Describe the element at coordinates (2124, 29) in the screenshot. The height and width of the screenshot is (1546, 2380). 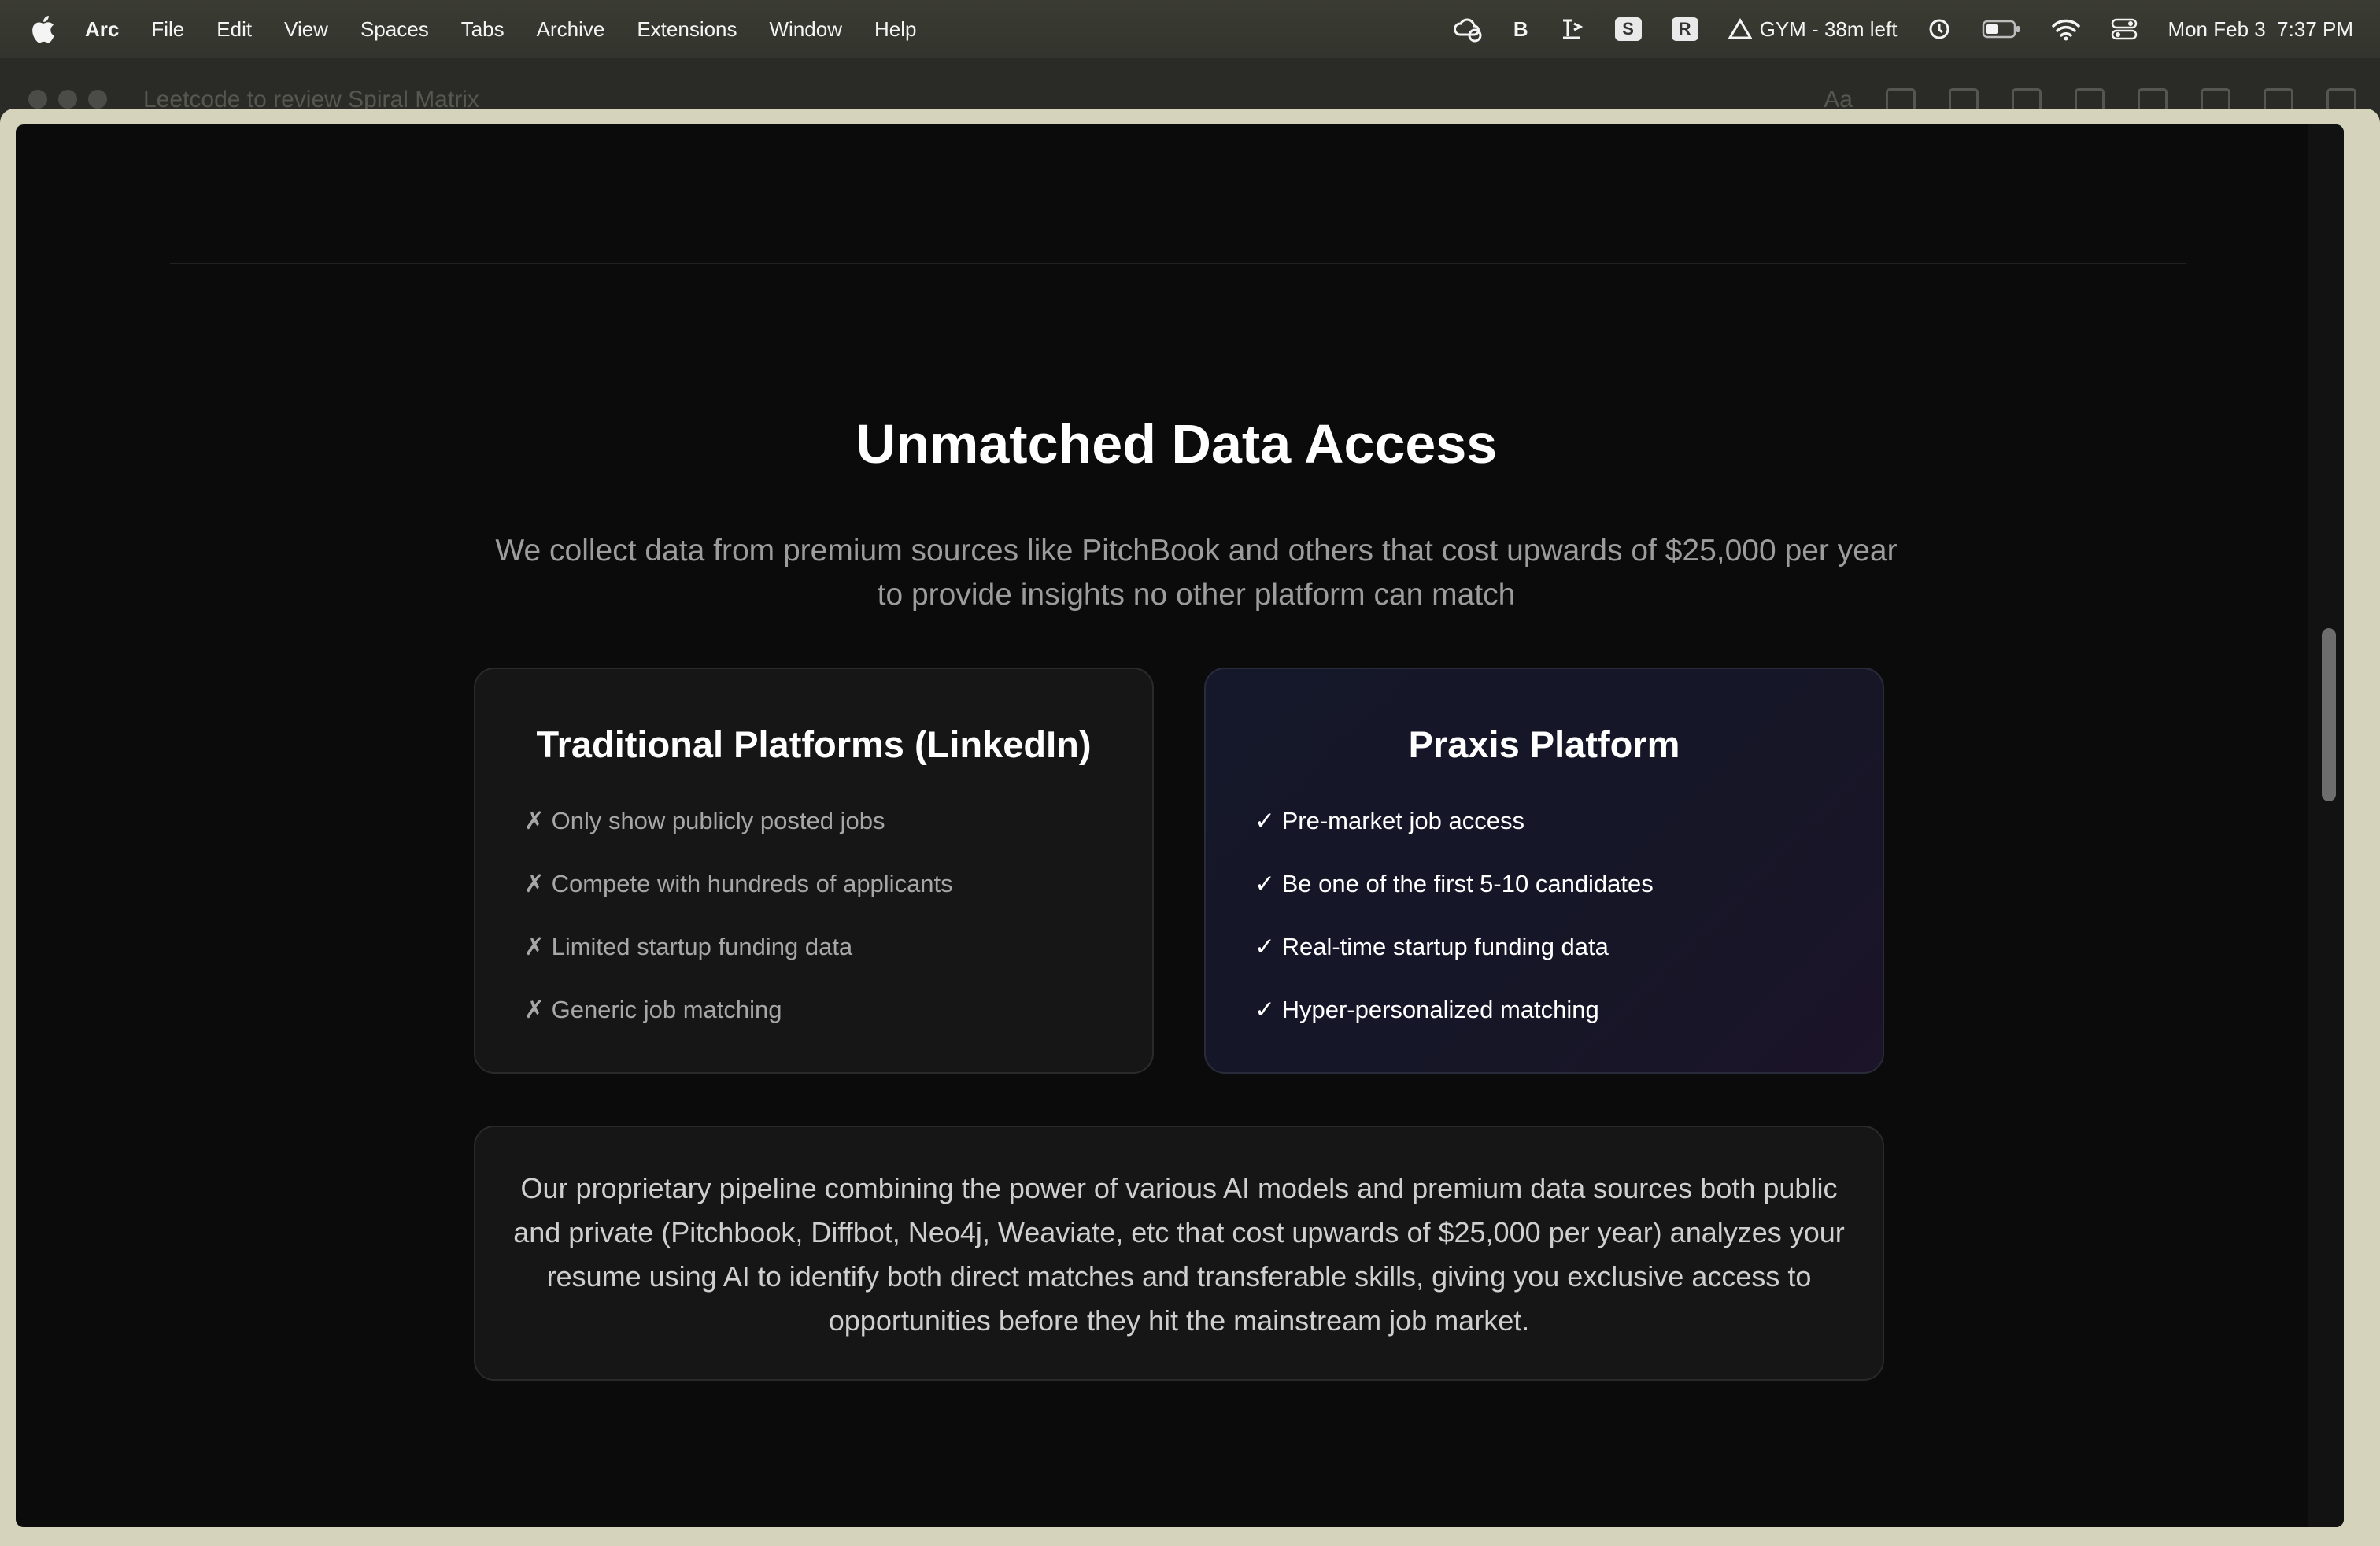
I see `control-center-icon` at that location.